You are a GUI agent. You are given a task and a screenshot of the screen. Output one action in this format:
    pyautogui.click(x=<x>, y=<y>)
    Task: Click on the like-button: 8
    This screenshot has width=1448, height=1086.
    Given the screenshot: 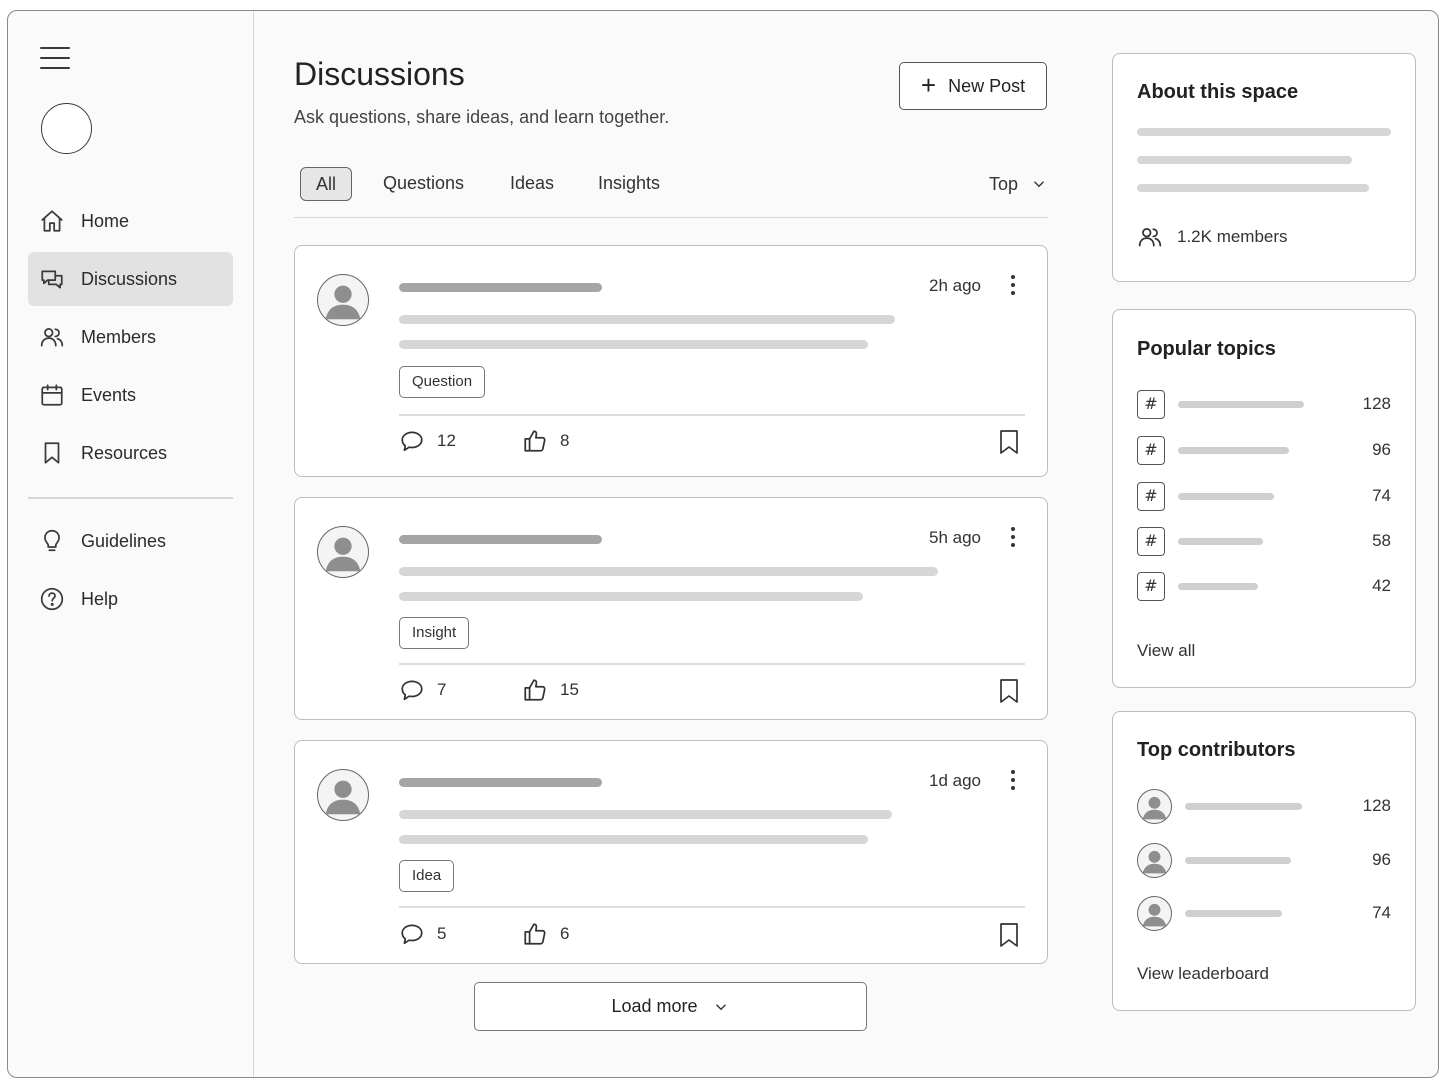 What is the action you would take?
    pyautogui.click(x=545, y=441)
    